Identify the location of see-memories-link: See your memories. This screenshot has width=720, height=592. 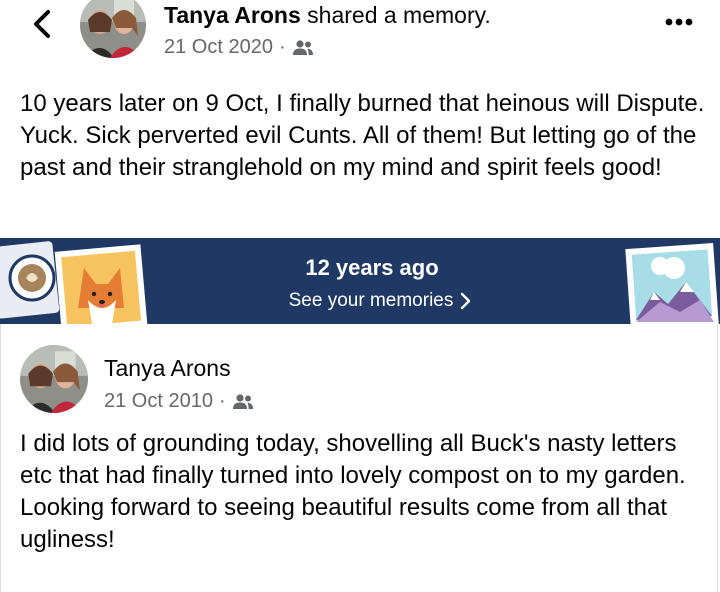
(360, 301).